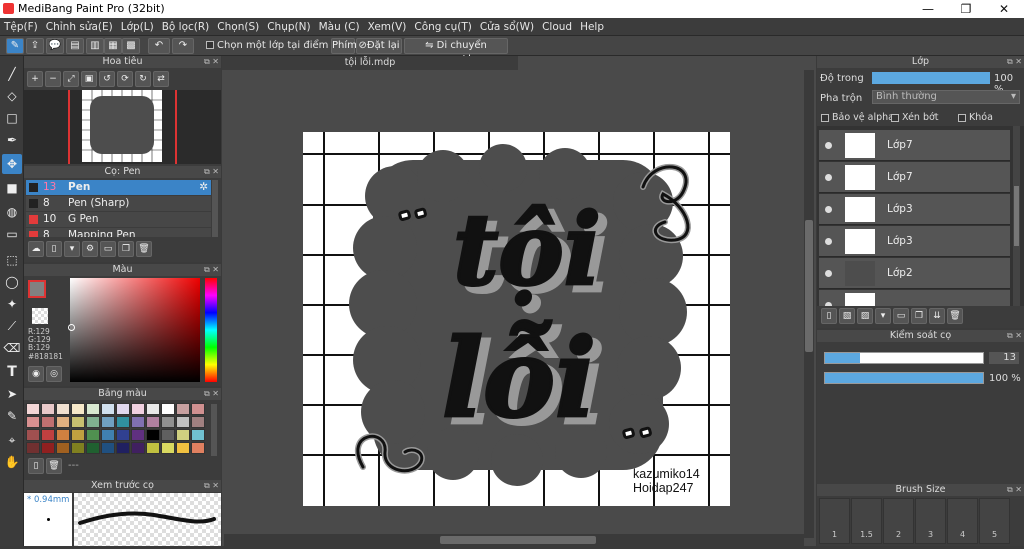  What do you see at coordinates (901, 316) in the screenshot?
I see `layer-folder-icon: ▭` at bounding box center [901, 316].